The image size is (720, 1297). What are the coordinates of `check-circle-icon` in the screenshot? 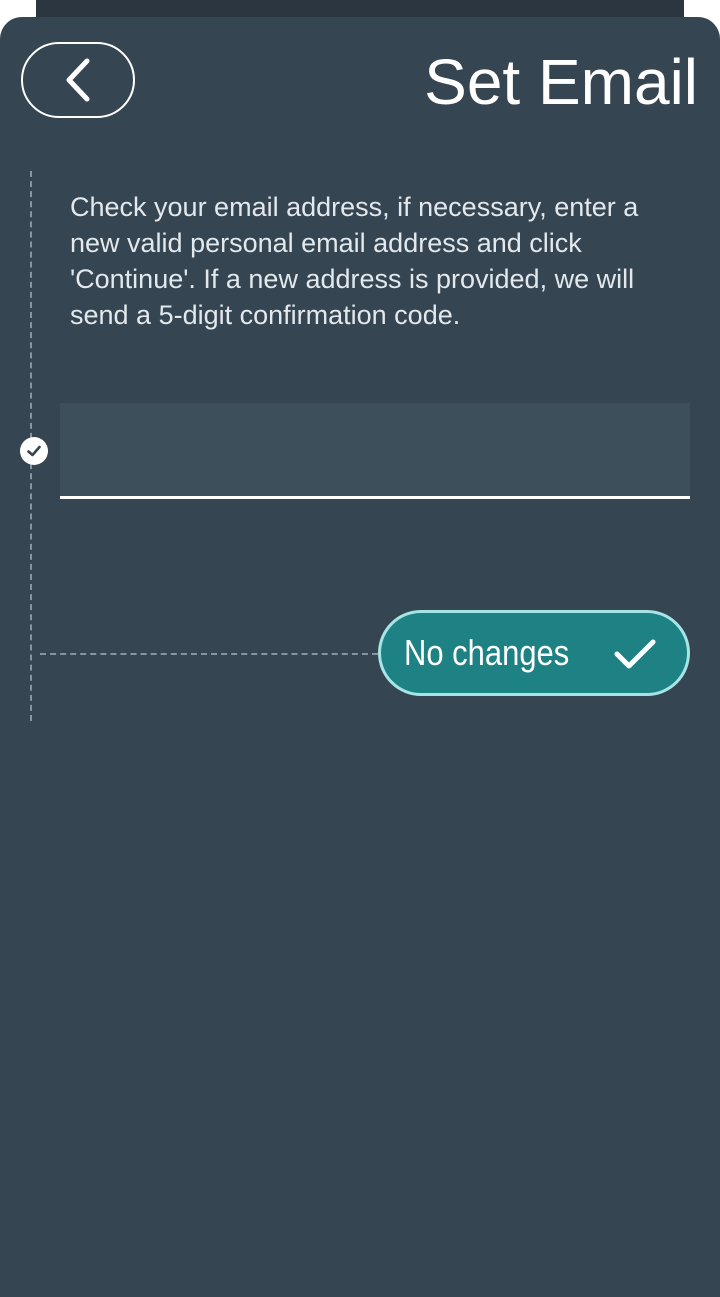 It's located at (34, 451).